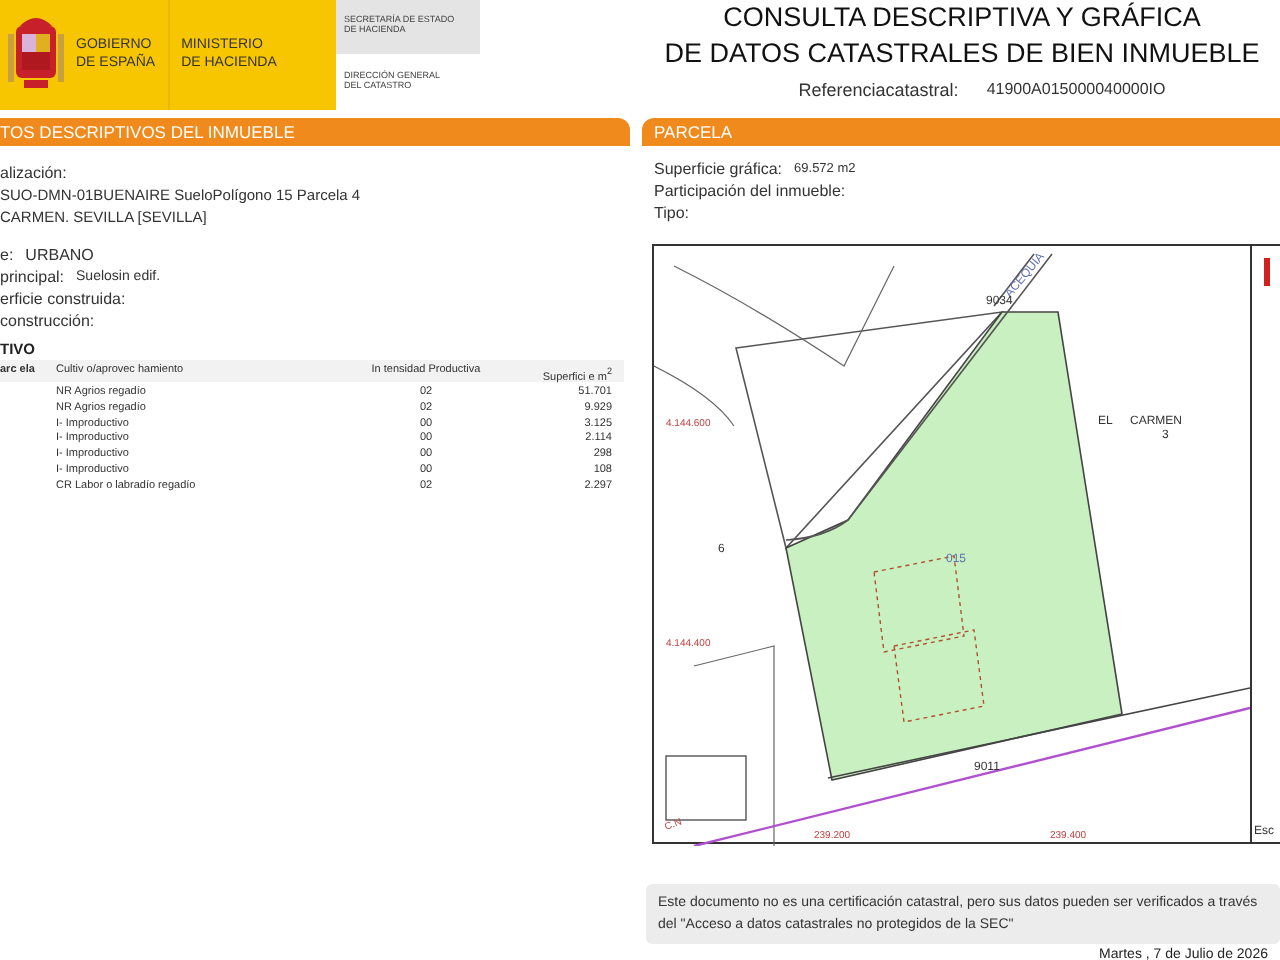 The image size is (1280, 960). Describe the element at coordinates (59, 255) in the screenshot. I see `field-value: URBANO` at that location.